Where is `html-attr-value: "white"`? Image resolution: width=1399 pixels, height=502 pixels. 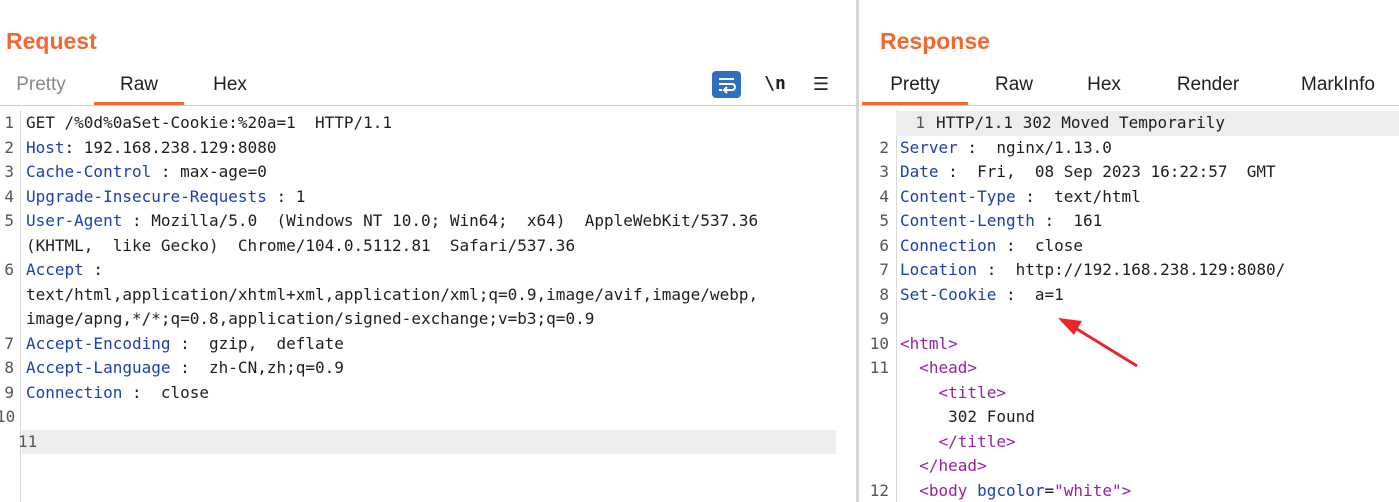 html-attr-value: "white" is located at coordinates (1088, 490).